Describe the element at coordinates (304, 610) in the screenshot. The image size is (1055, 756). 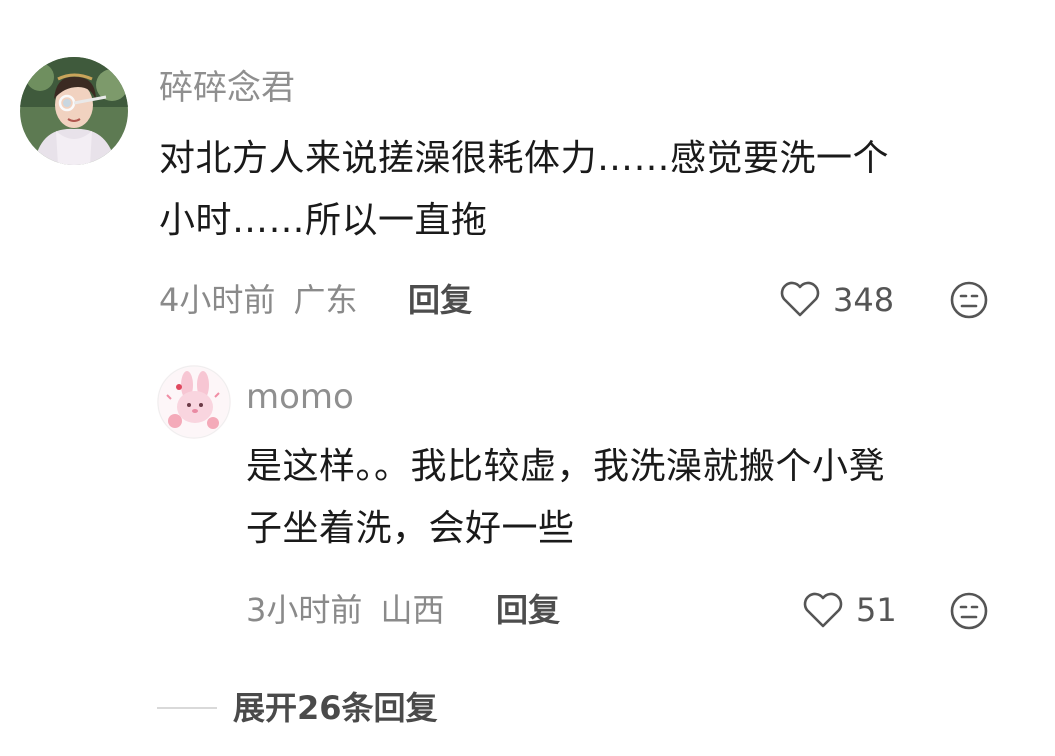
I see `timestamp: 3小时前` at that location.